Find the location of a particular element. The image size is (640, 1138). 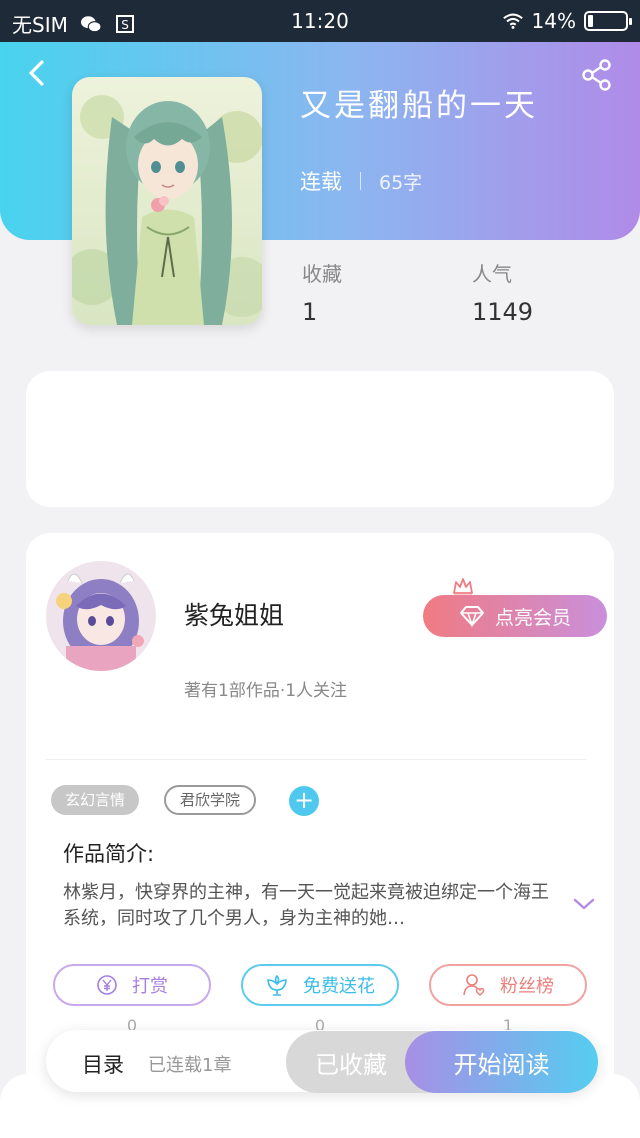

book-cover is located at coordinates (167, 201).